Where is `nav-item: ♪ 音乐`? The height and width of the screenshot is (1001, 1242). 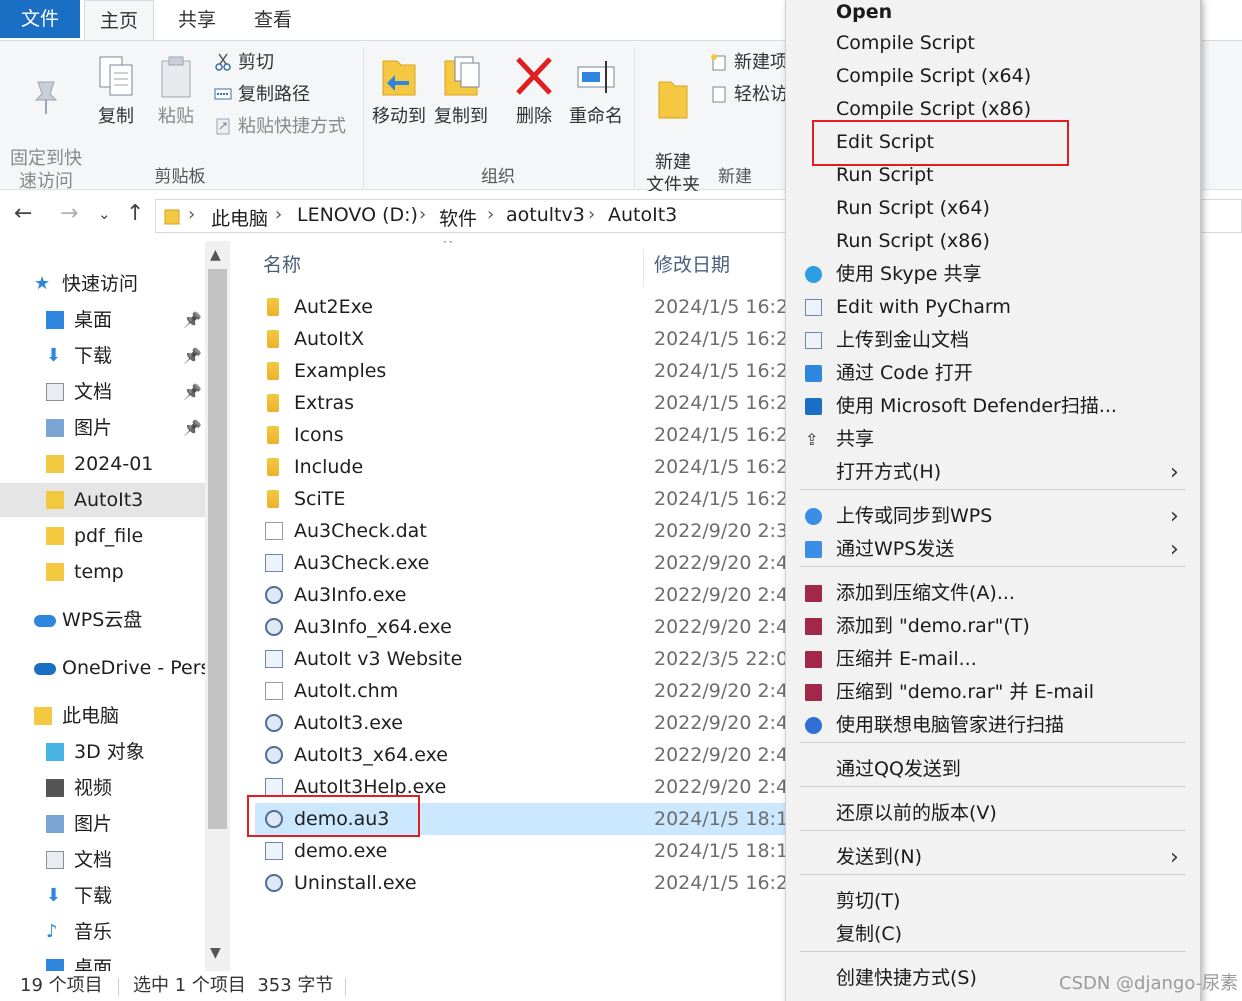 nav-item: ♪ 音乐 is located at coordinates (102, 932).